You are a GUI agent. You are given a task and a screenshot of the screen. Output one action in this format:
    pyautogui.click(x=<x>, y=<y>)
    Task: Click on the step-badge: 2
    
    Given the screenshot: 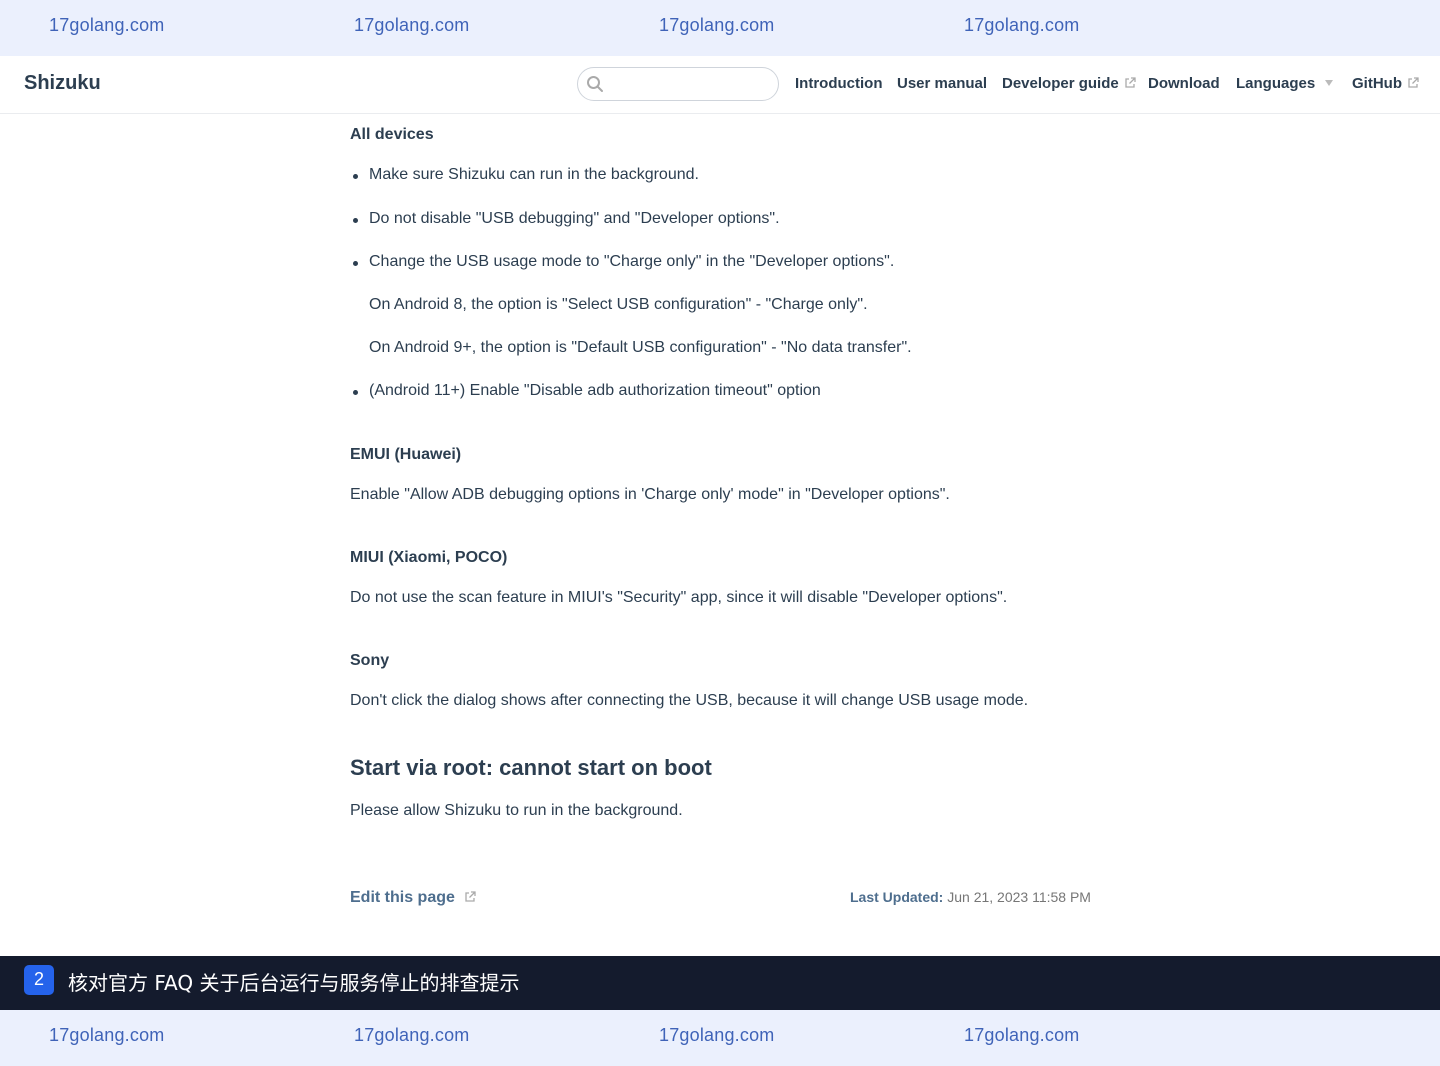 What is the action you would take?
    pyautogui.click(x=39, y=980)
    